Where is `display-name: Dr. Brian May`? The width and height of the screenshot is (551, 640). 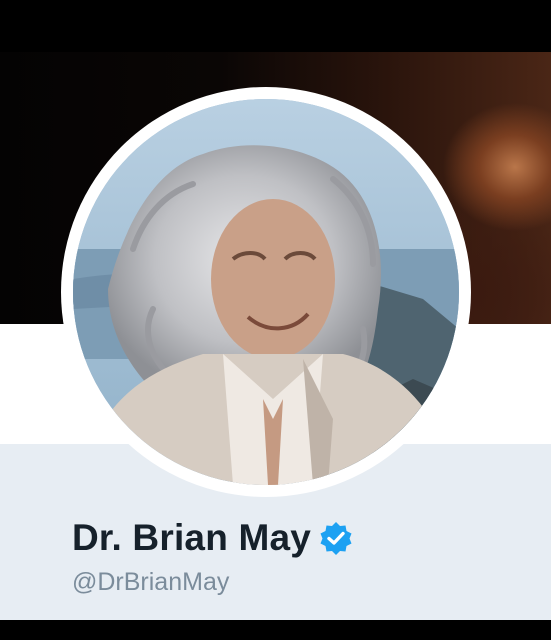 display-name: Dr. Brian May is located at coordinates (191, 538).